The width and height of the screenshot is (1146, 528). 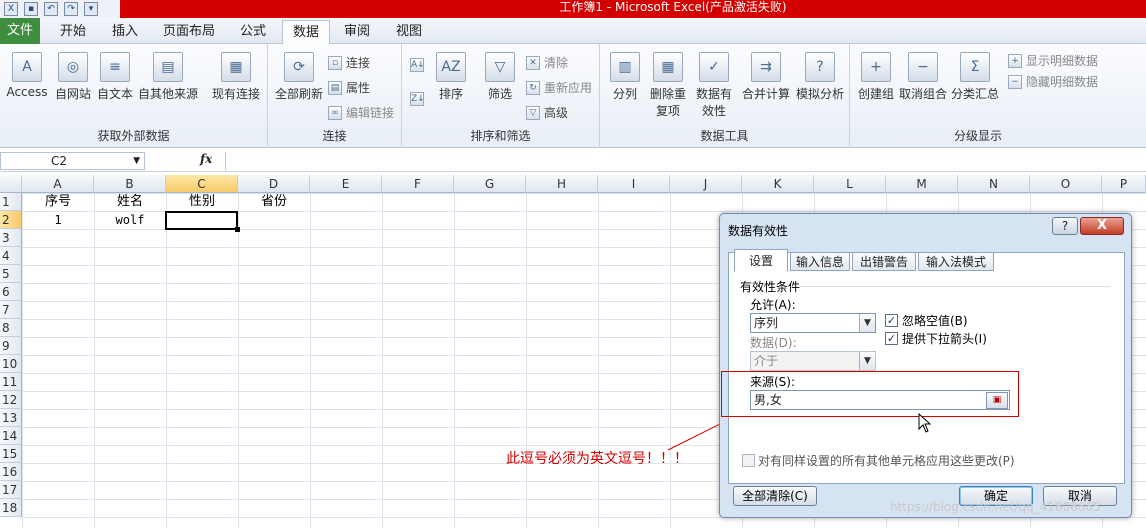 What do you see at coordinates (668, 85) in the screenshot?
I see `remove-duplicates-button: ▦ 删除重复项` at bounding box center [668, 85].